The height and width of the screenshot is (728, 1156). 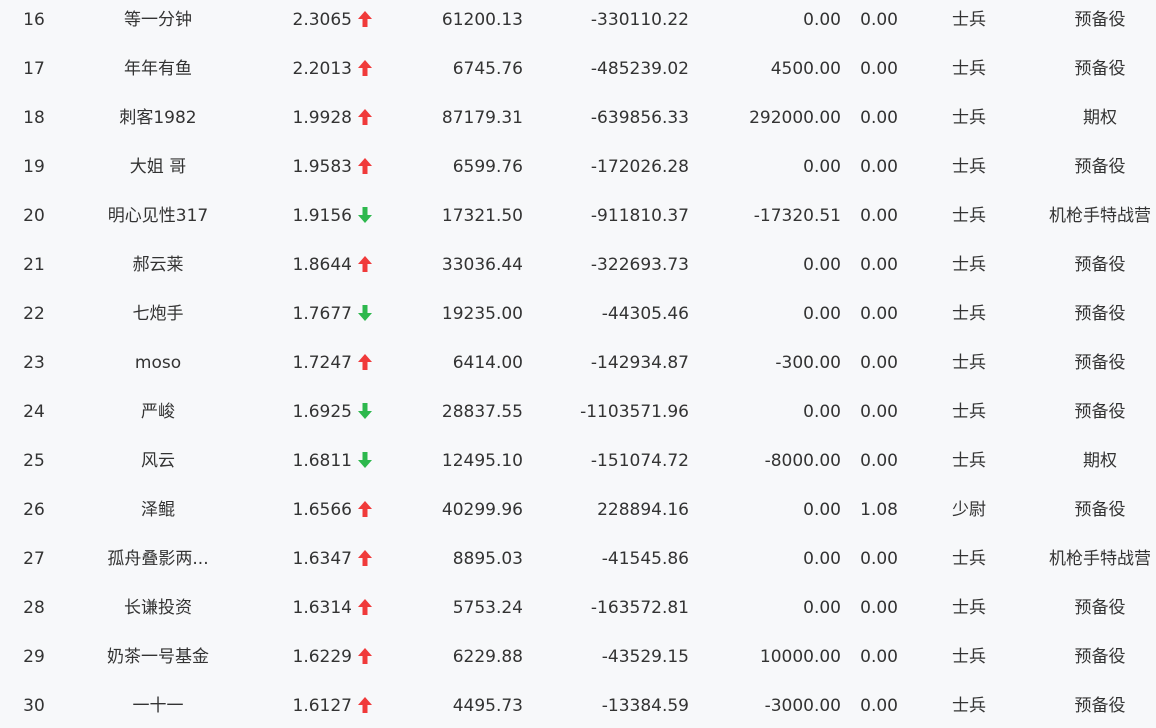 What do you see at coordinates (34, 20) in the screenshot?
I see `rank-cell: 16` at bounding box center [34, 20].